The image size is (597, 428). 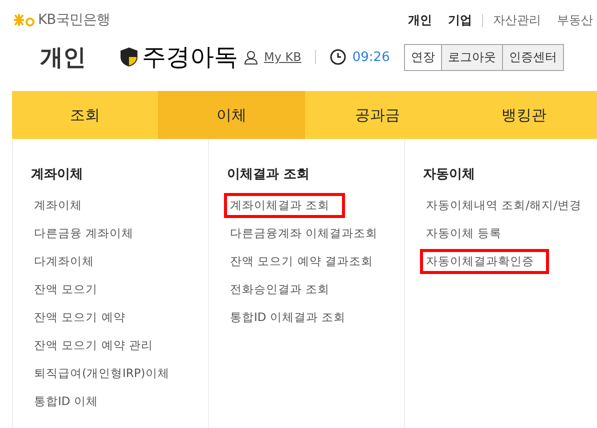 What do you see at coordinates (93, 345) in the screenshot?
I see `menu-item: 잔액 모으기 예약 관리` at bounding box center [93, 345].